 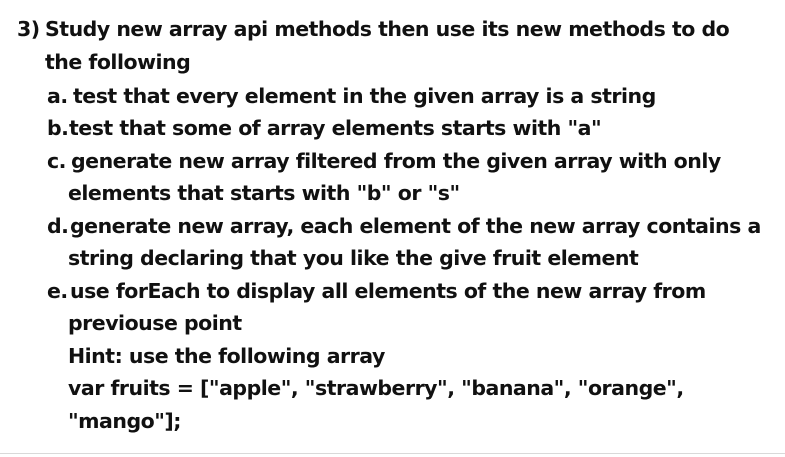 What do you see at coordinates (392, 453) in the screenshot?
I see `bottom-divider` at bounding box center [392, 453].